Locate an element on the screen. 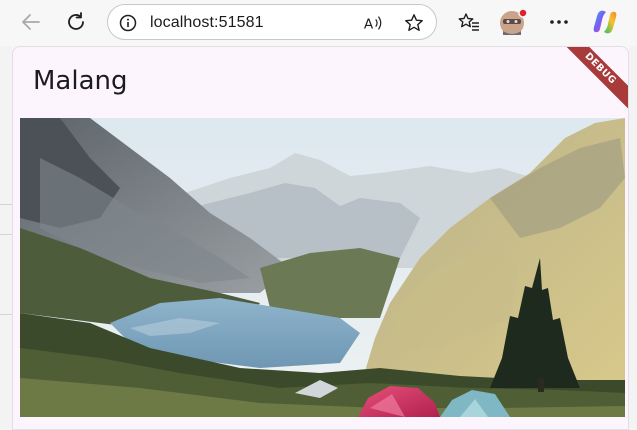  favorites-button is located at coordinates (469, 22).